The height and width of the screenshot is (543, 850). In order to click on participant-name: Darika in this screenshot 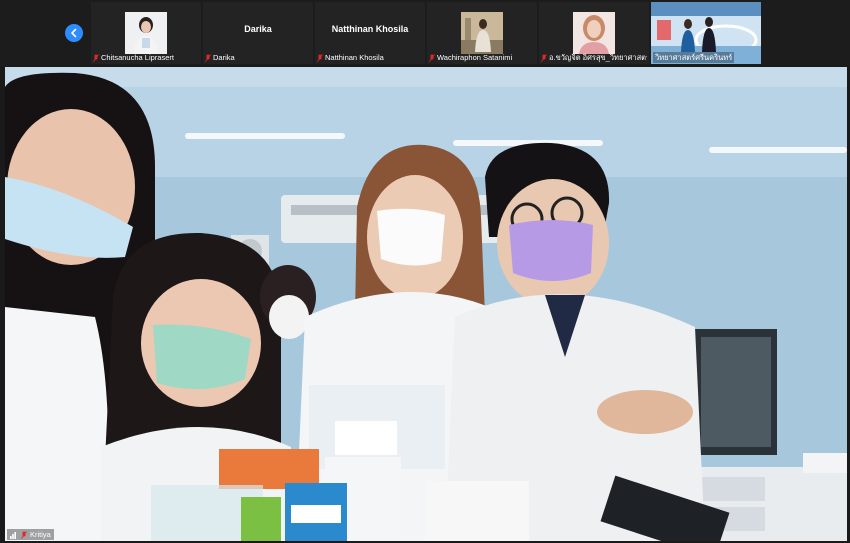, I will do `click(224, 57)`.